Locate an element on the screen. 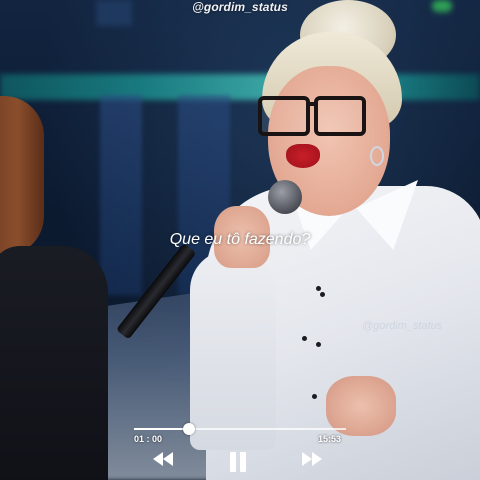  total-time: 15:53 is located at coordinates (330, 439).